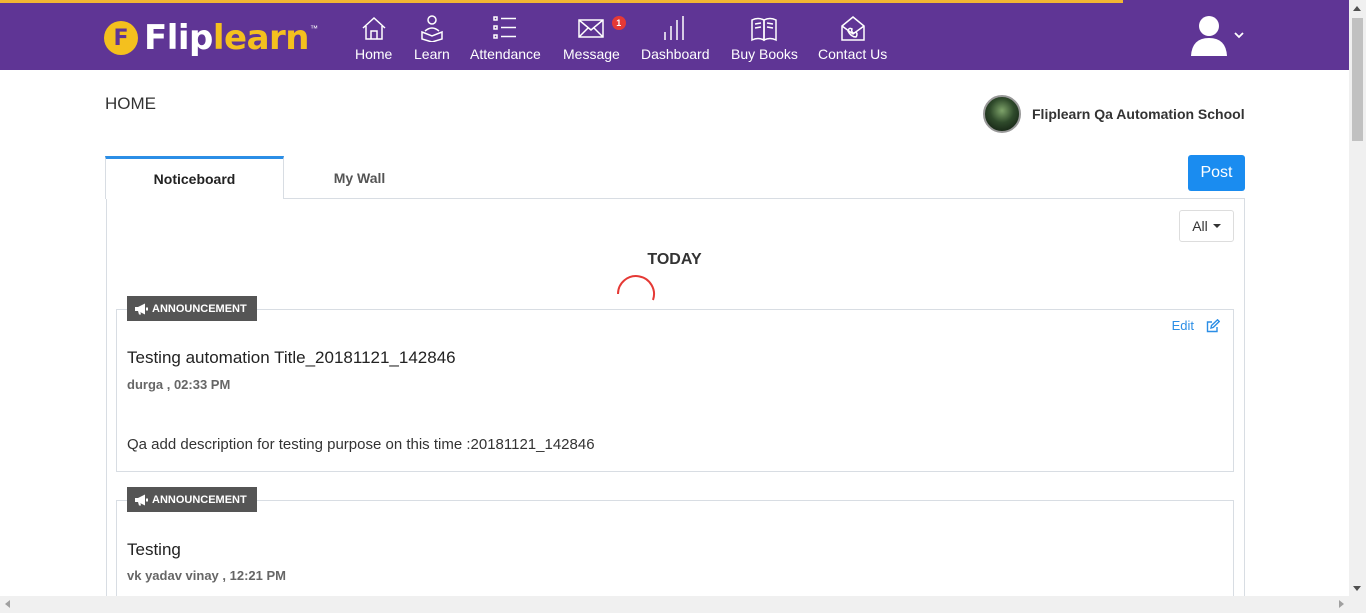  I want to click on nav-learn: Learn, so click(432, 39).